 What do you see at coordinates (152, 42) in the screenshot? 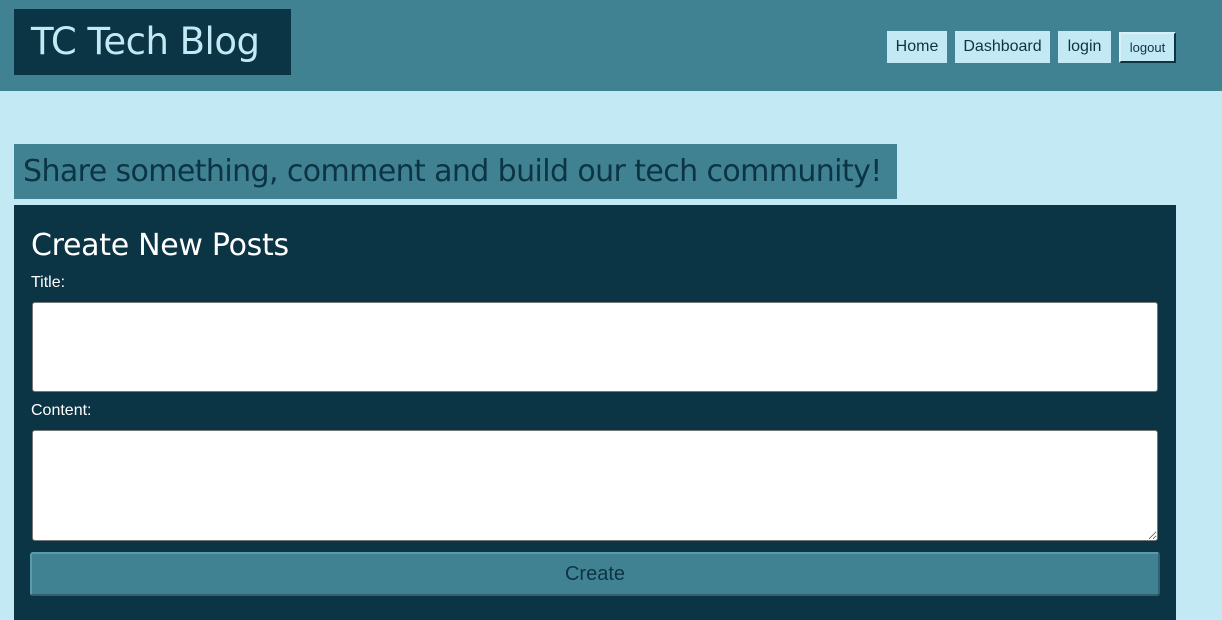
I see `site-brand: TC Tech Blog` at bounding box center [152, 42].